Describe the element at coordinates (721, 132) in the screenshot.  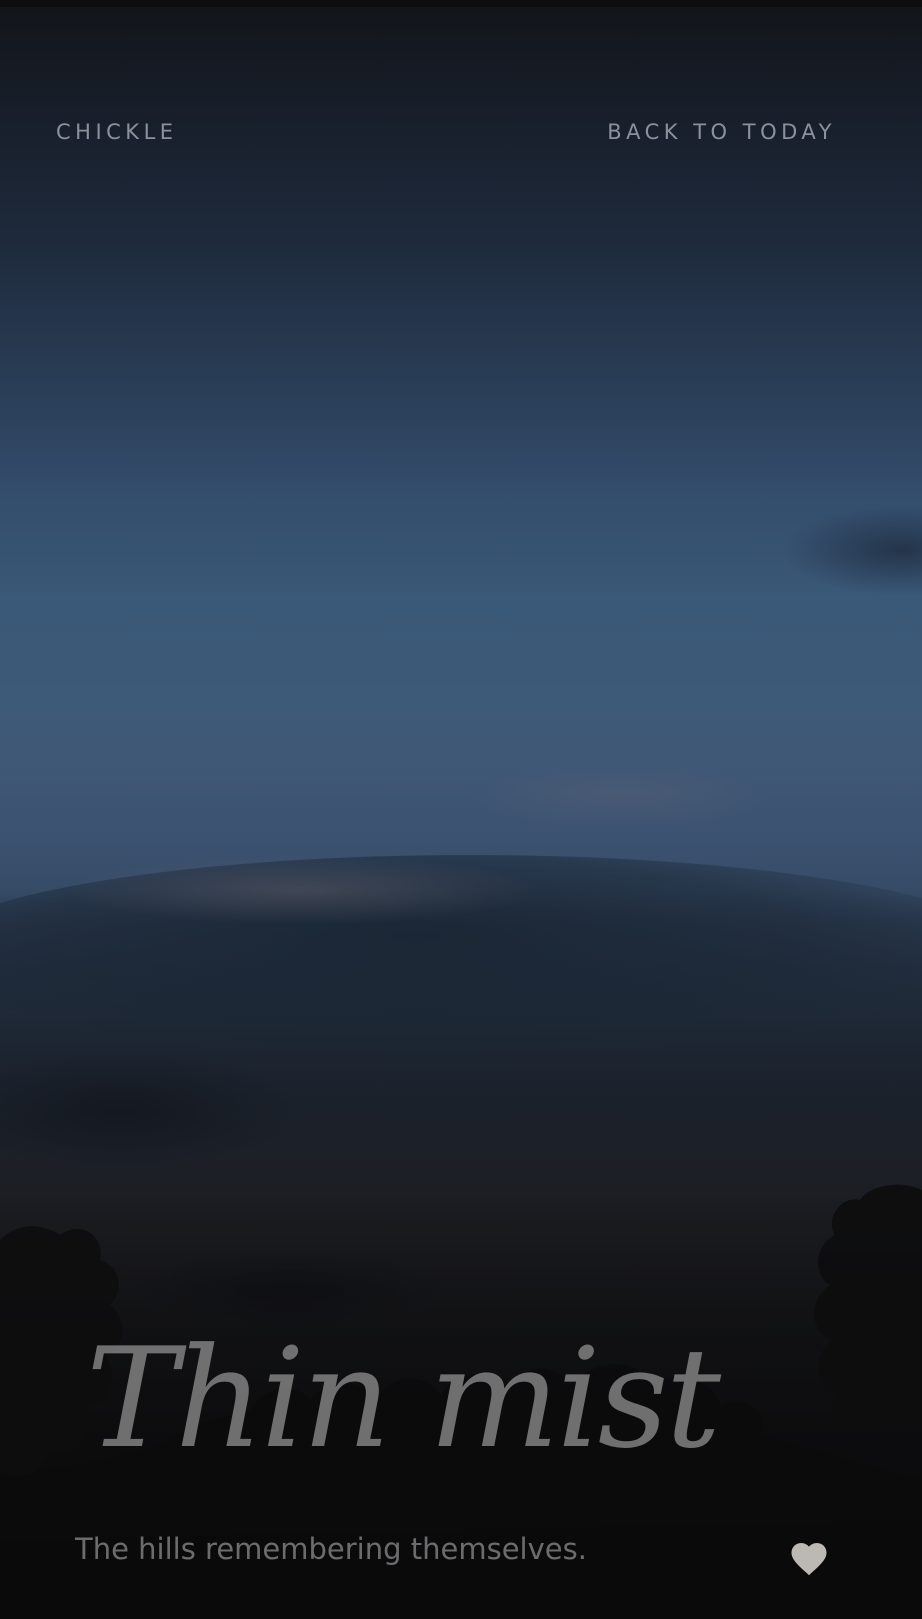
I see `back-to-today-link: BACK TO TODAY` at that location.